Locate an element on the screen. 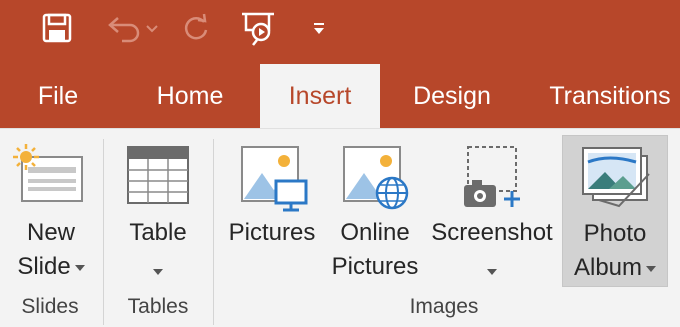  table-button: Table is located at coordinates (158, 212).